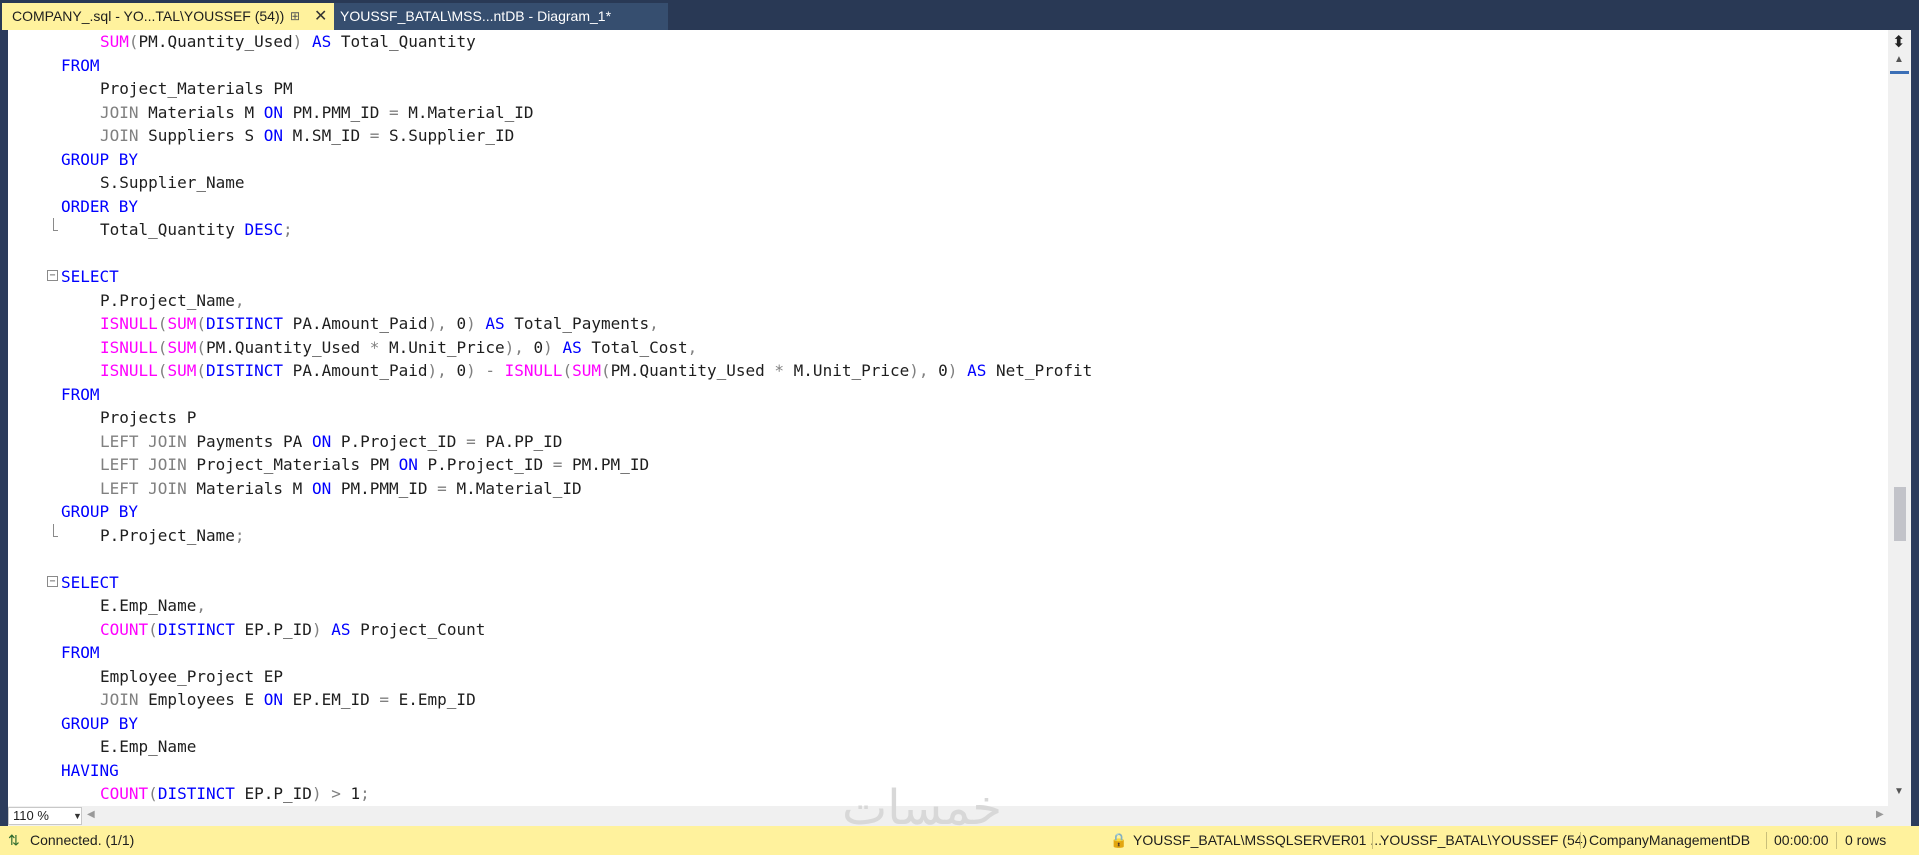  Describe the element at coordinates (1866, 840) in the screenshot. I see `row-count: 0 rows` at that location.